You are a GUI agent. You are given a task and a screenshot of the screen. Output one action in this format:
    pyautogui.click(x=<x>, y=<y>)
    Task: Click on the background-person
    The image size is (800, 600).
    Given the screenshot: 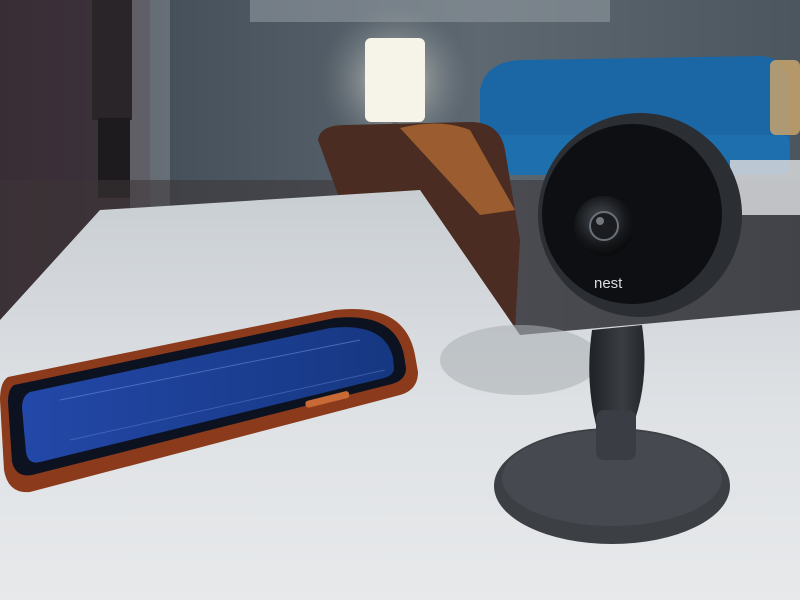 What is the action you would take?
    pyautogui.click(x=112, y=99)
    